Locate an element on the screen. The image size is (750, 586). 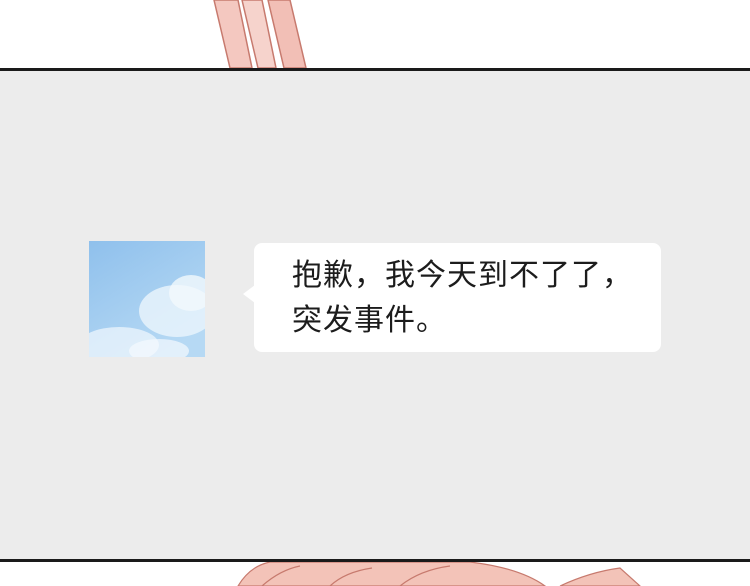
bottom-comic-strip is located at coordinates (375, 574).